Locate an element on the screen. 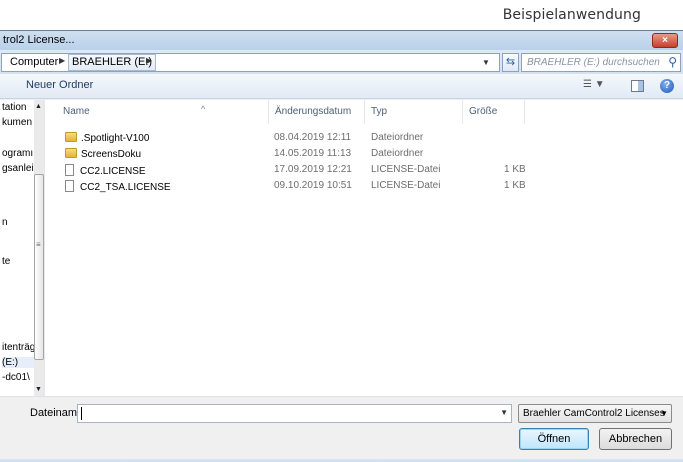 The image size is (683, 462). filter-label: Braehler CamControl2 Licenses is located at coordinates (594, 413).